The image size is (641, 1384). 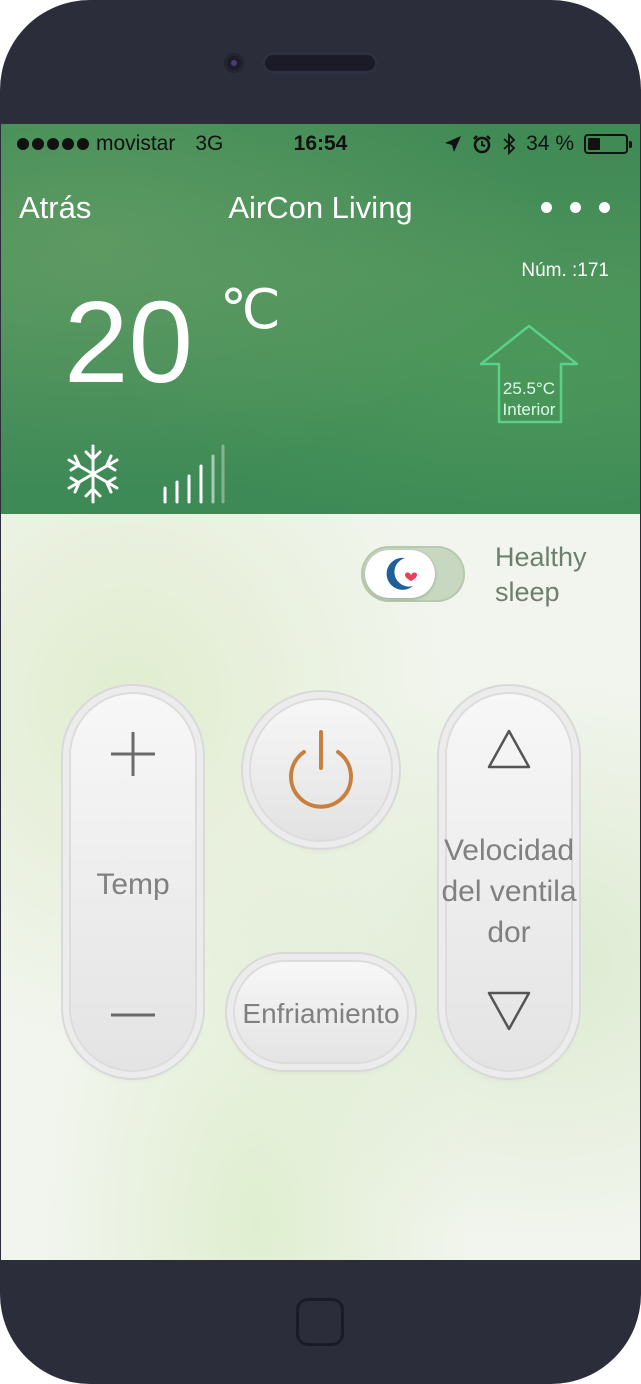 What do you see at coordinates (608, 144) in the screenshot?
I see `battery-icon` at bounding box center [608, 144].